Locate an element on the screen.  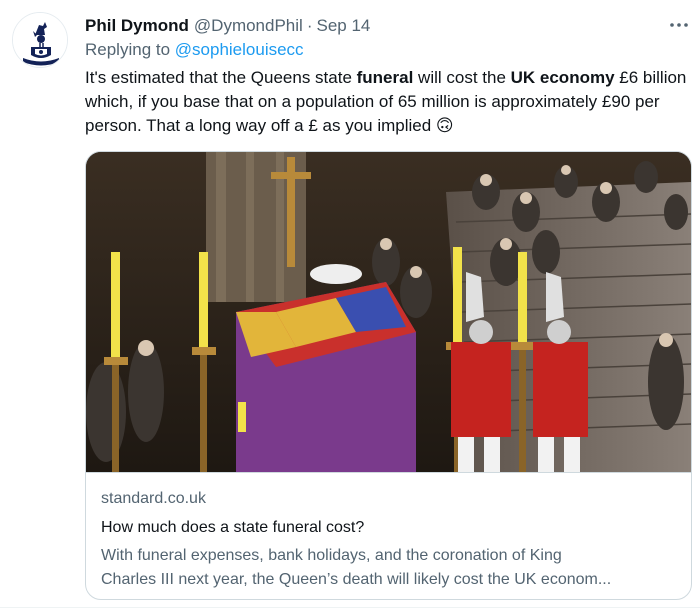
author-handle: @DymondPhil is located at coordinates (248, 26).